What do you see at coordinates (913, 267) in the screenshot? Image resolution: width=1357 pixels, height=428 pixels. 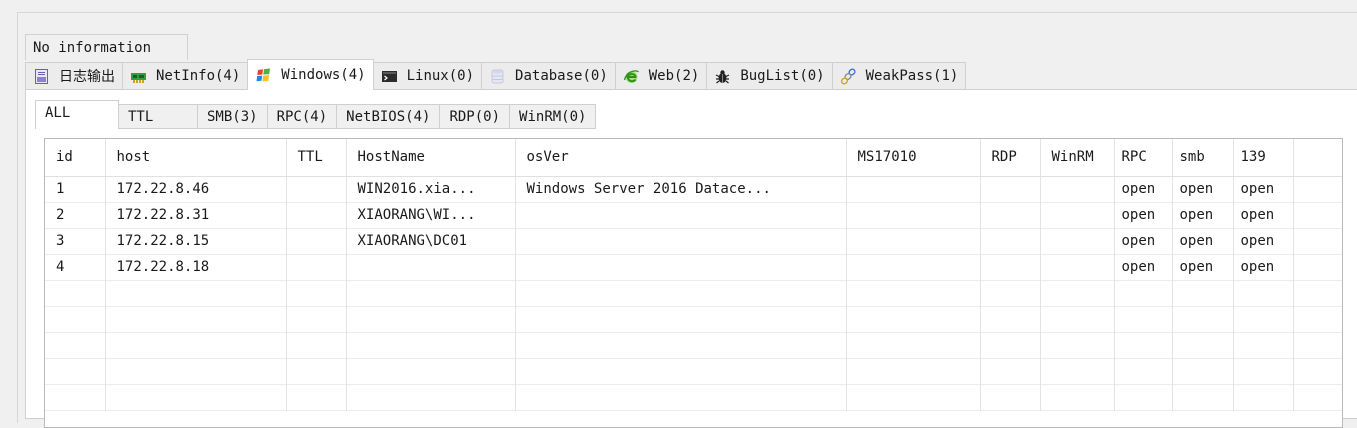 I see `cell-ms17010` at bounding box center [913, 267].